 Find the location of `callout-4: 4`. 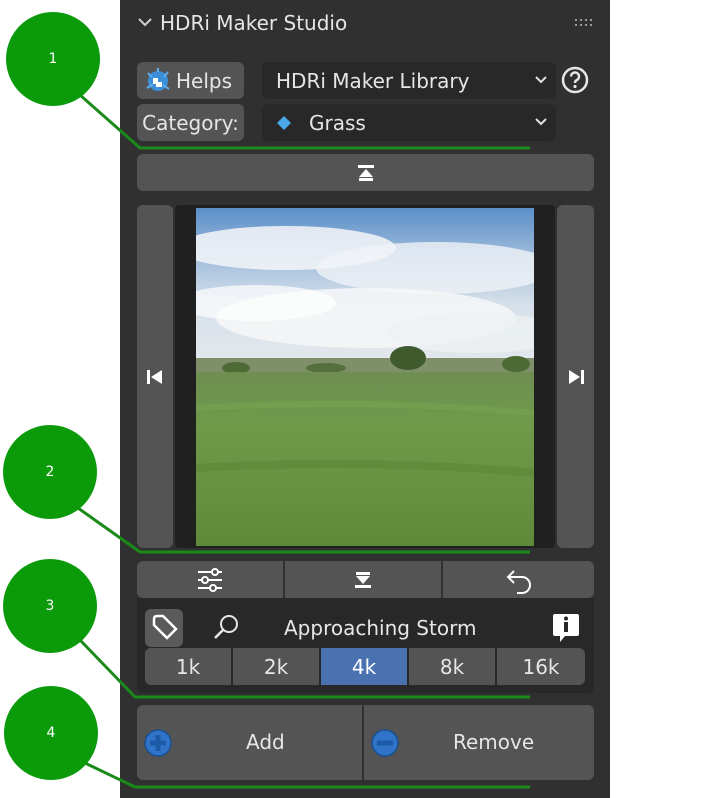

callout-4: 4 is located at coordinates (51, 733).